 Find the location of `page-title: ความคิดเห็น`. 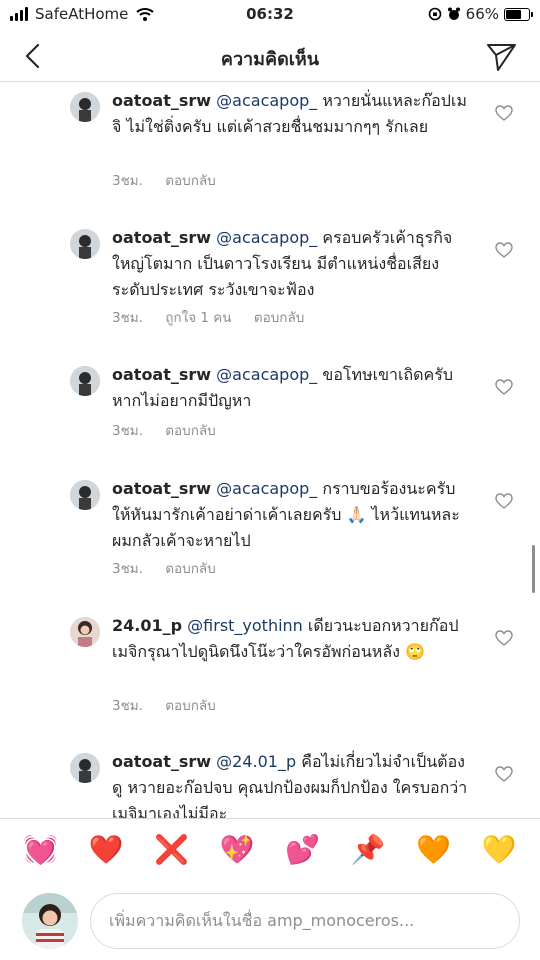

page-title: ความคิดเห็น is located at coordinates (270, 59).